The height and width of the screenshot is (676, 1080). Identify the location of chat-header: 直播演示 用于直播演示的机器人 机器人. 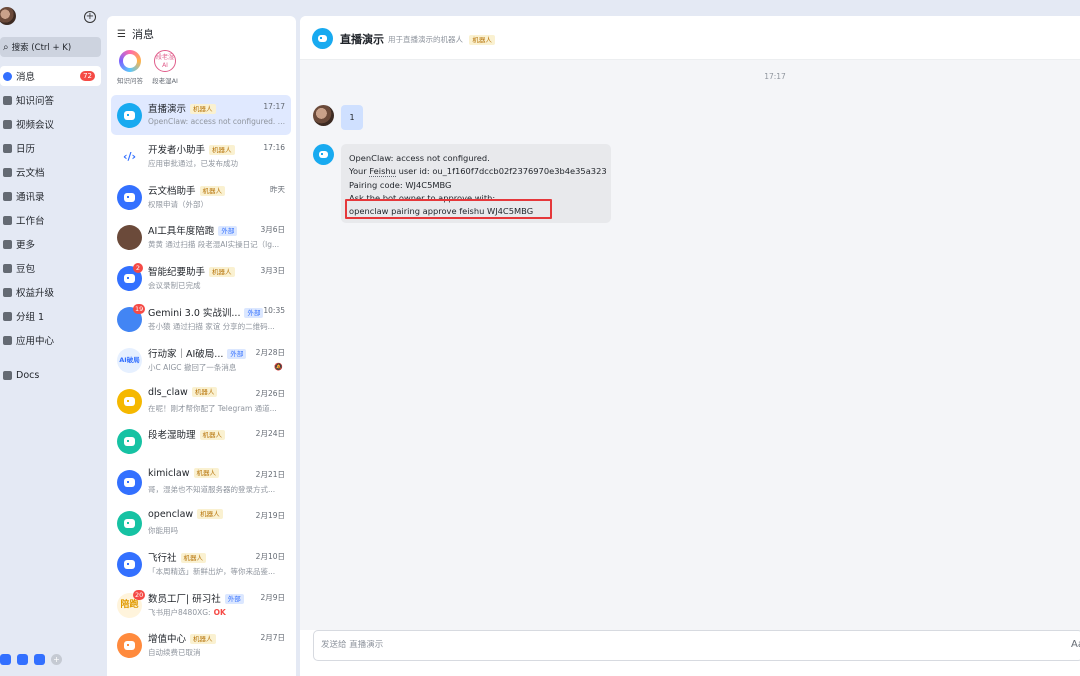
(690, 38).